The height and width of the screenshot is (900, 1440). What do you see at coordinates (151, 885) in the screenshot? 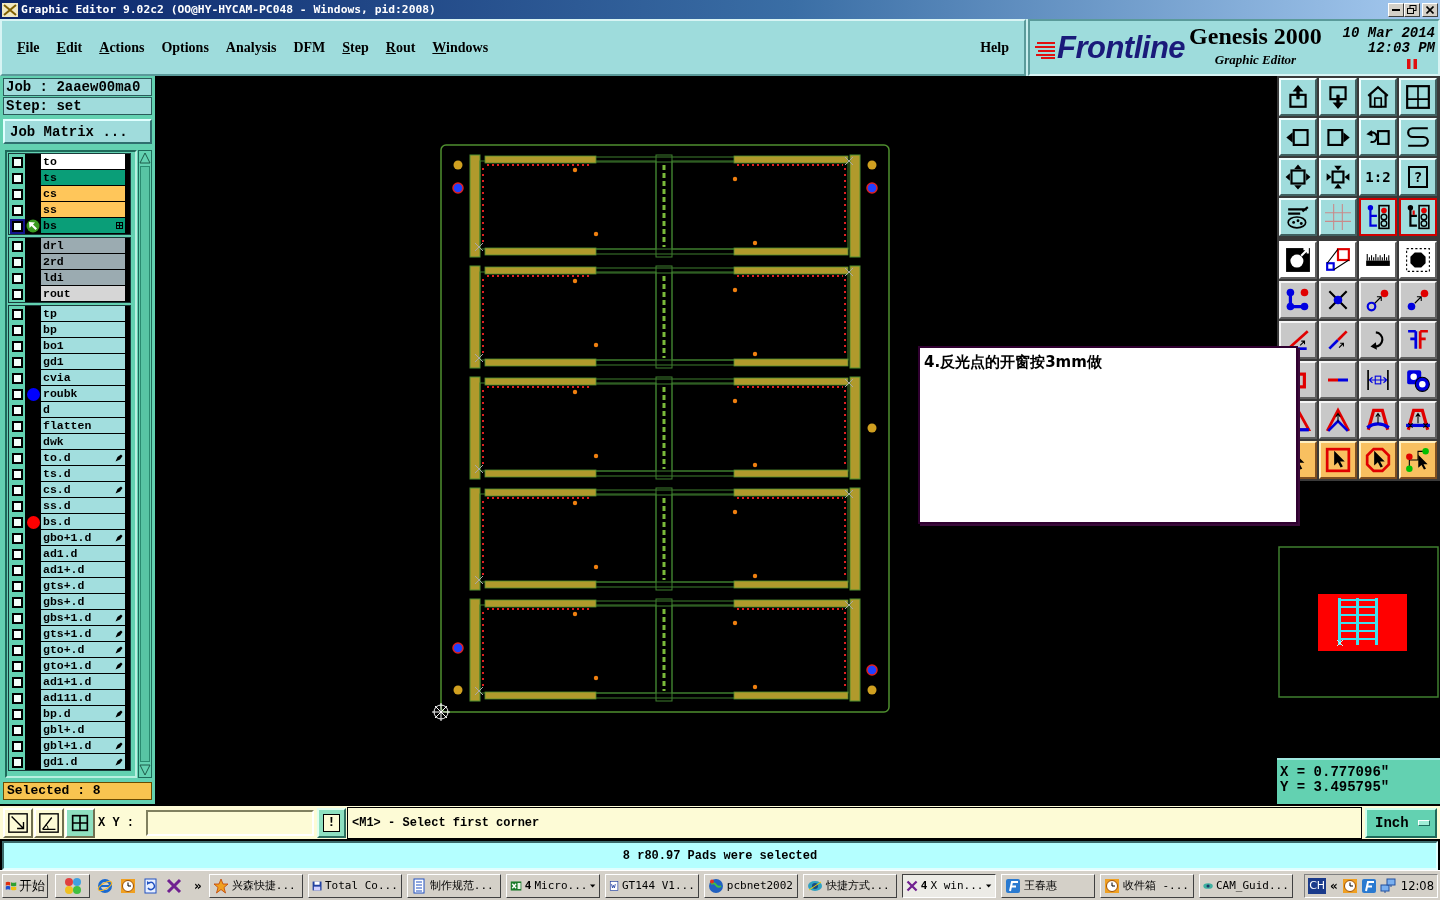
I see `page-refresh-icon` at bounding box center [151, 885].